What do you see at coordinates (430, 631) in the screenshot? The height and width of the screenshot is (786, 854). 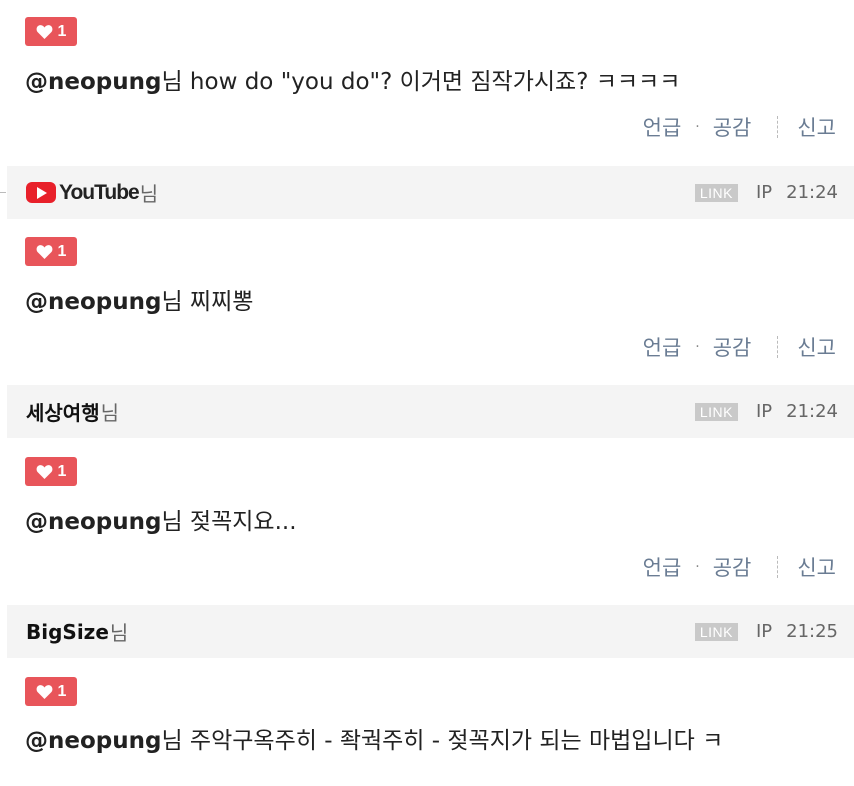 I see `comment-author-bar: BigSize 님 LINK IP 21:25` at bounding box center [430, 631].